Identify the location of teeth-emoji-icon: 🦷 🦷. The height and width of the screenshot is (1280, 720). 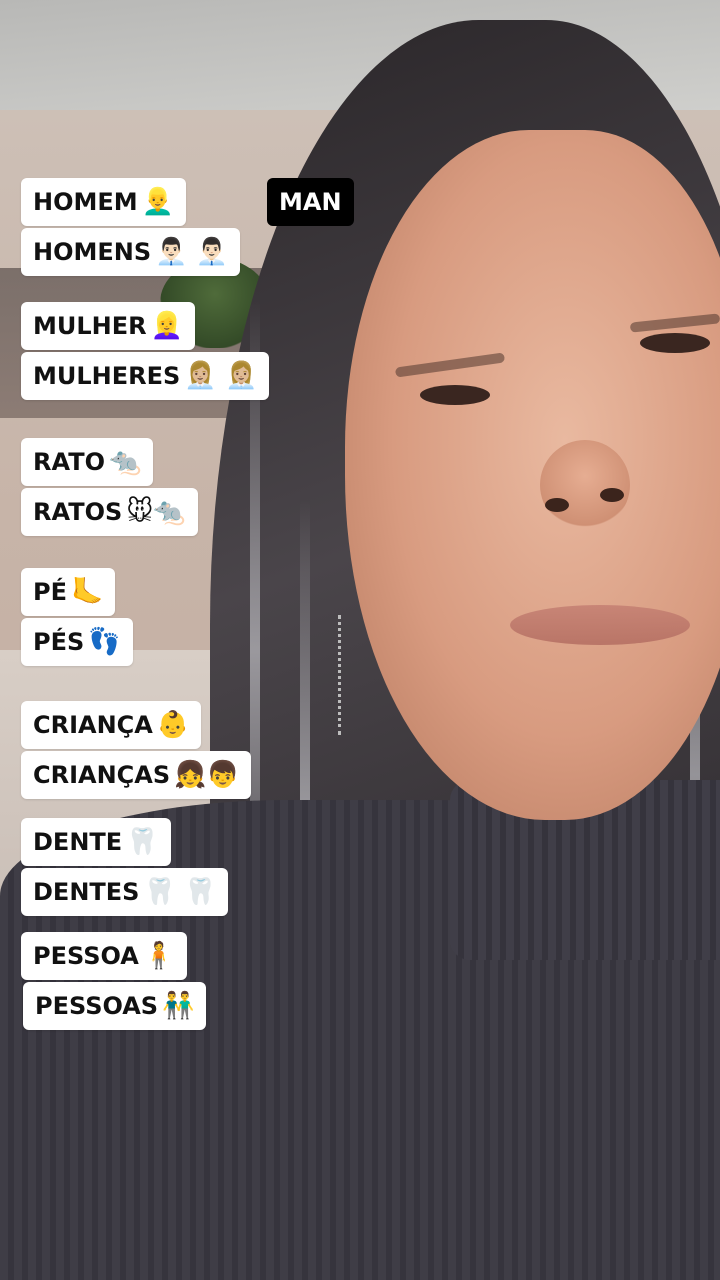
(180, 892).